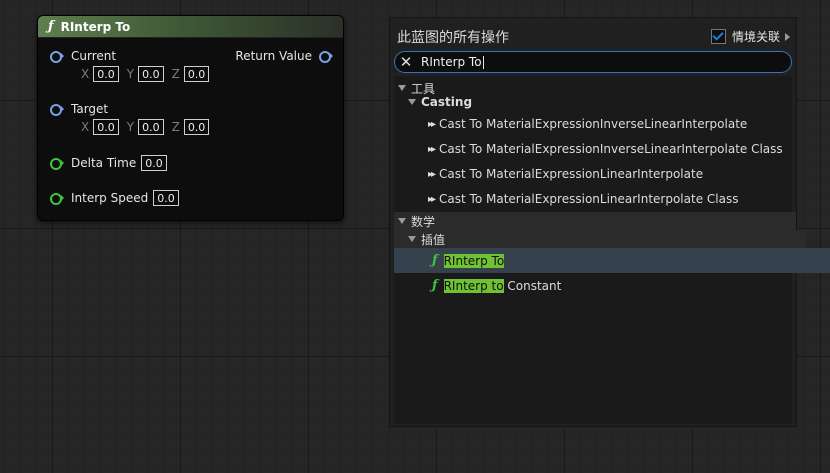 This screenshot has width=830, height=473. Describe the element at coordinates (718, 36) in the screenshot. I see `context-sensitive-checkbox` at that location.